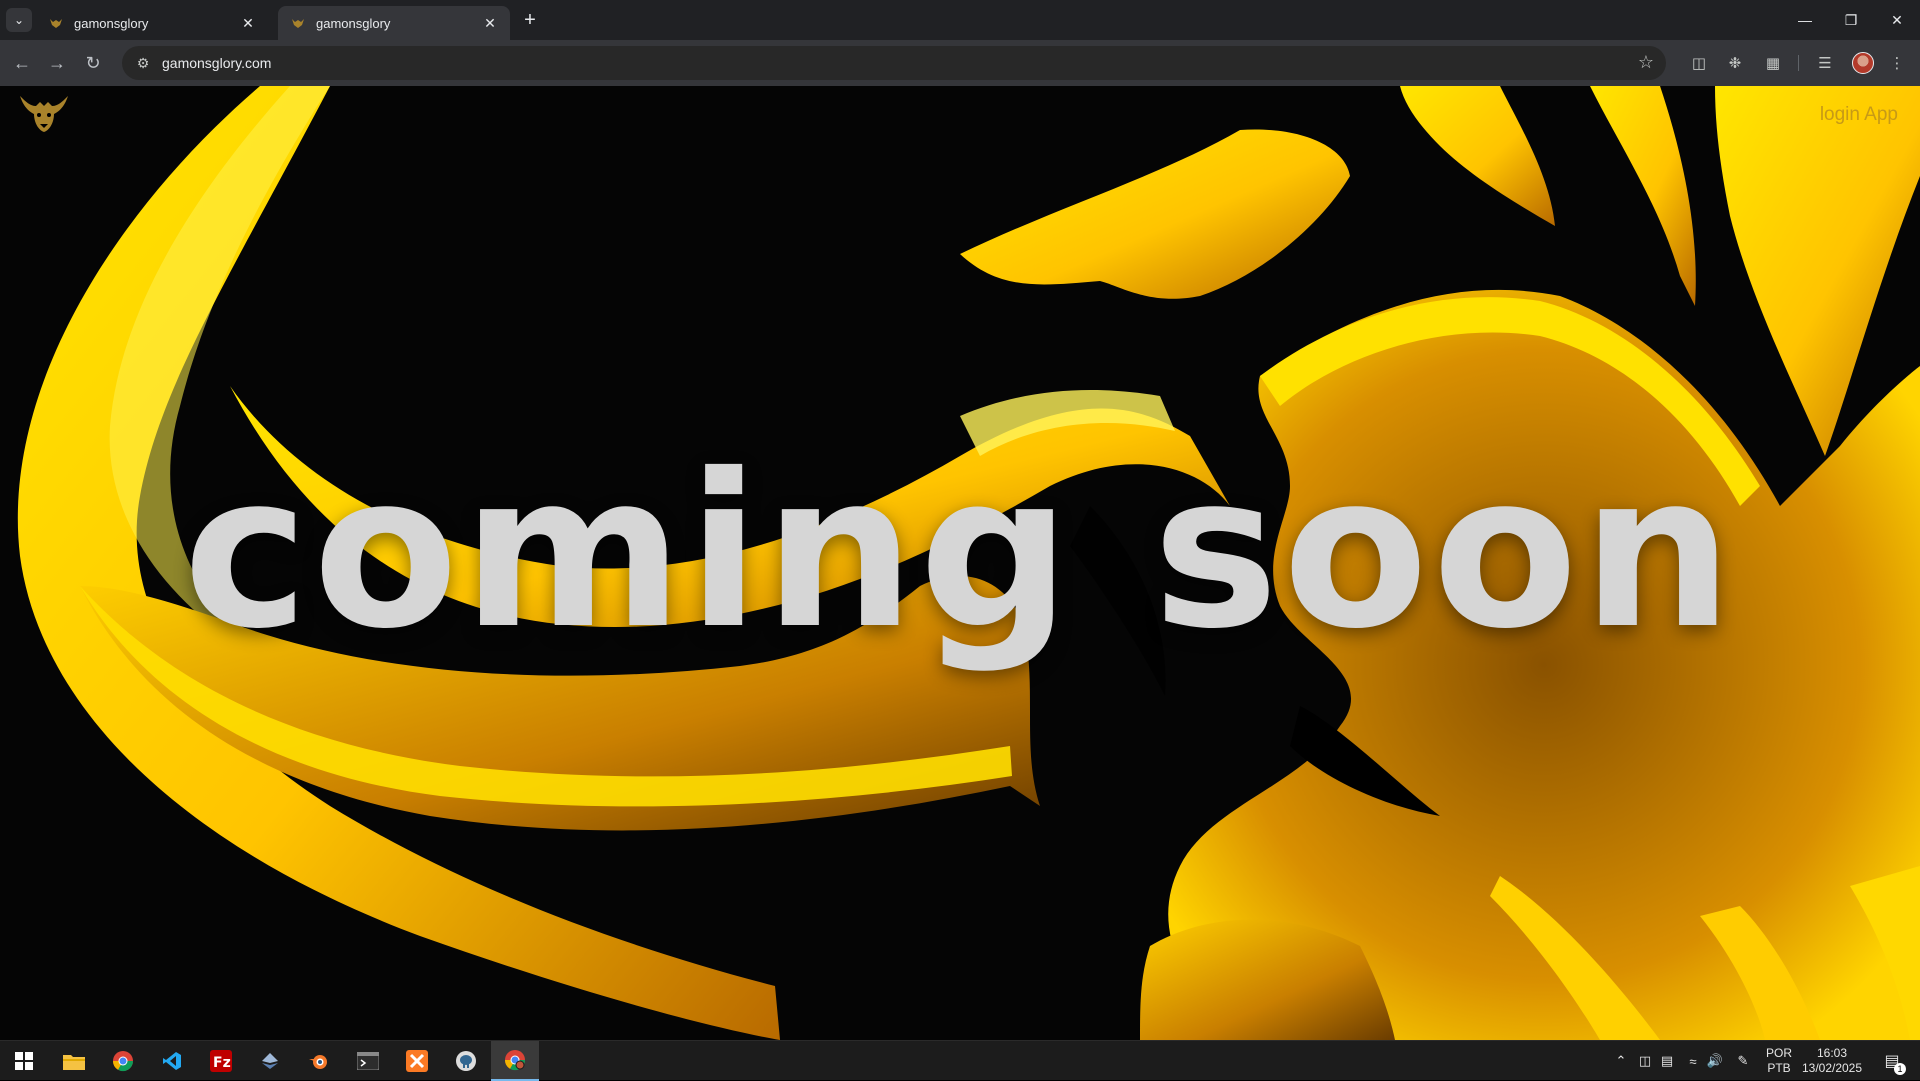 The width and height of the screenshot is (1920, 1081). What do you see at coordinates (368, 1061) in the screenshot?
I see `terminal-icon` at bounding box center [368, 1061].